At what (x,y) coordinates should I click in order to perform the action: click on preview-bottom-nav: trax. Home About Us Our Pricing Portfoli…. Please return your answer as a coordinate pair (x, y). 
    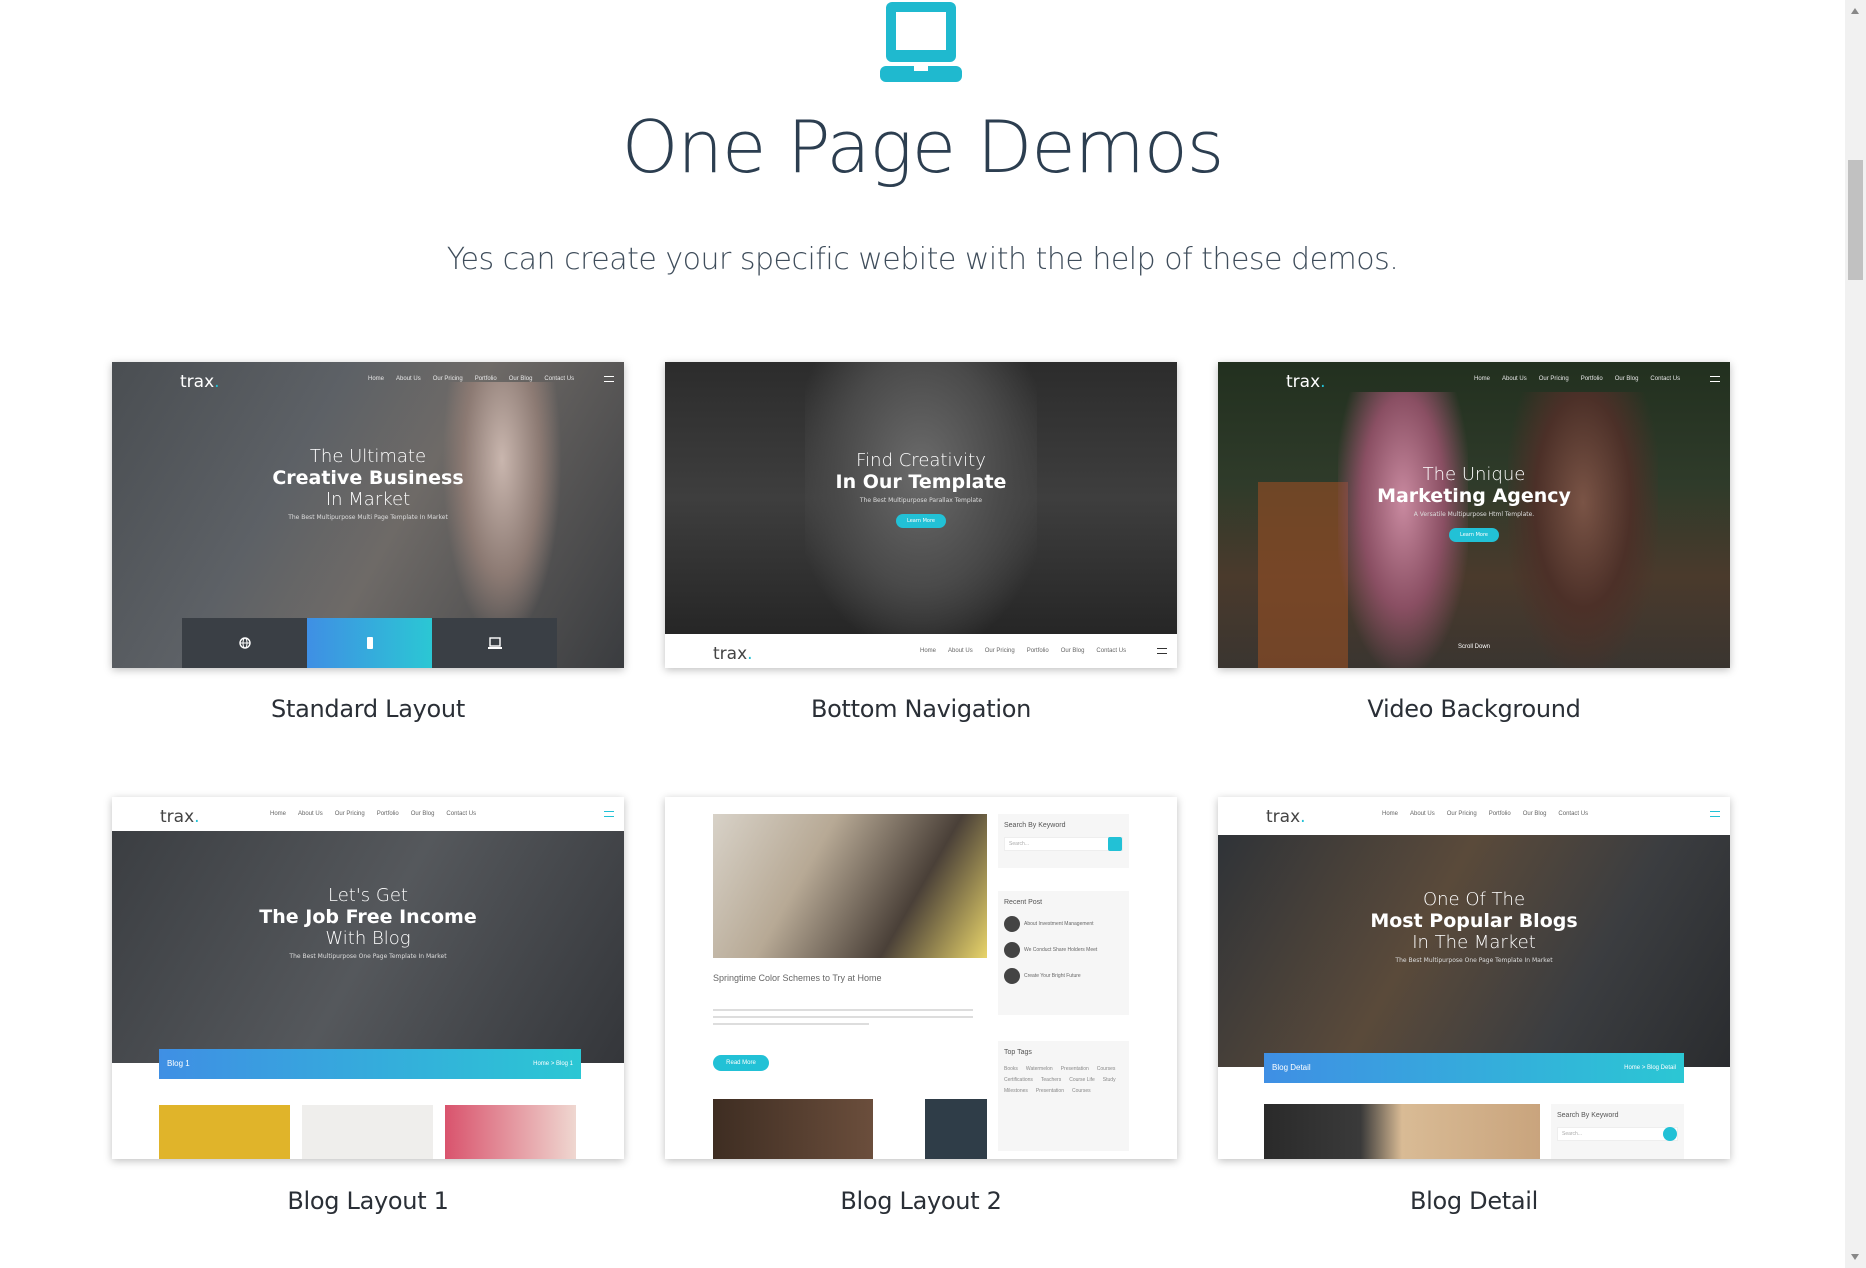
    Looking at the image, I should click on (921, 651).